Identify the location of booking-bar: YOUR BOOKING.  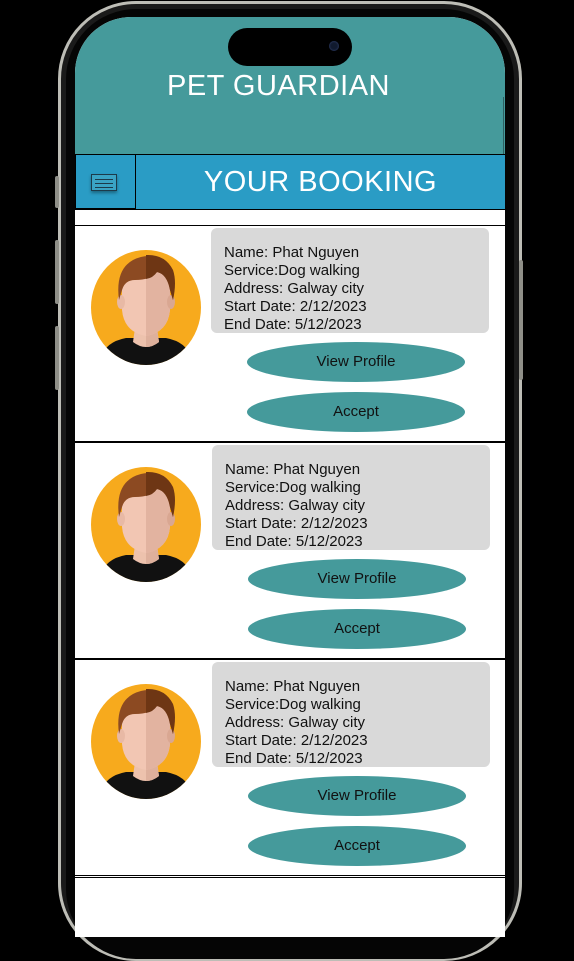
(290, 182).